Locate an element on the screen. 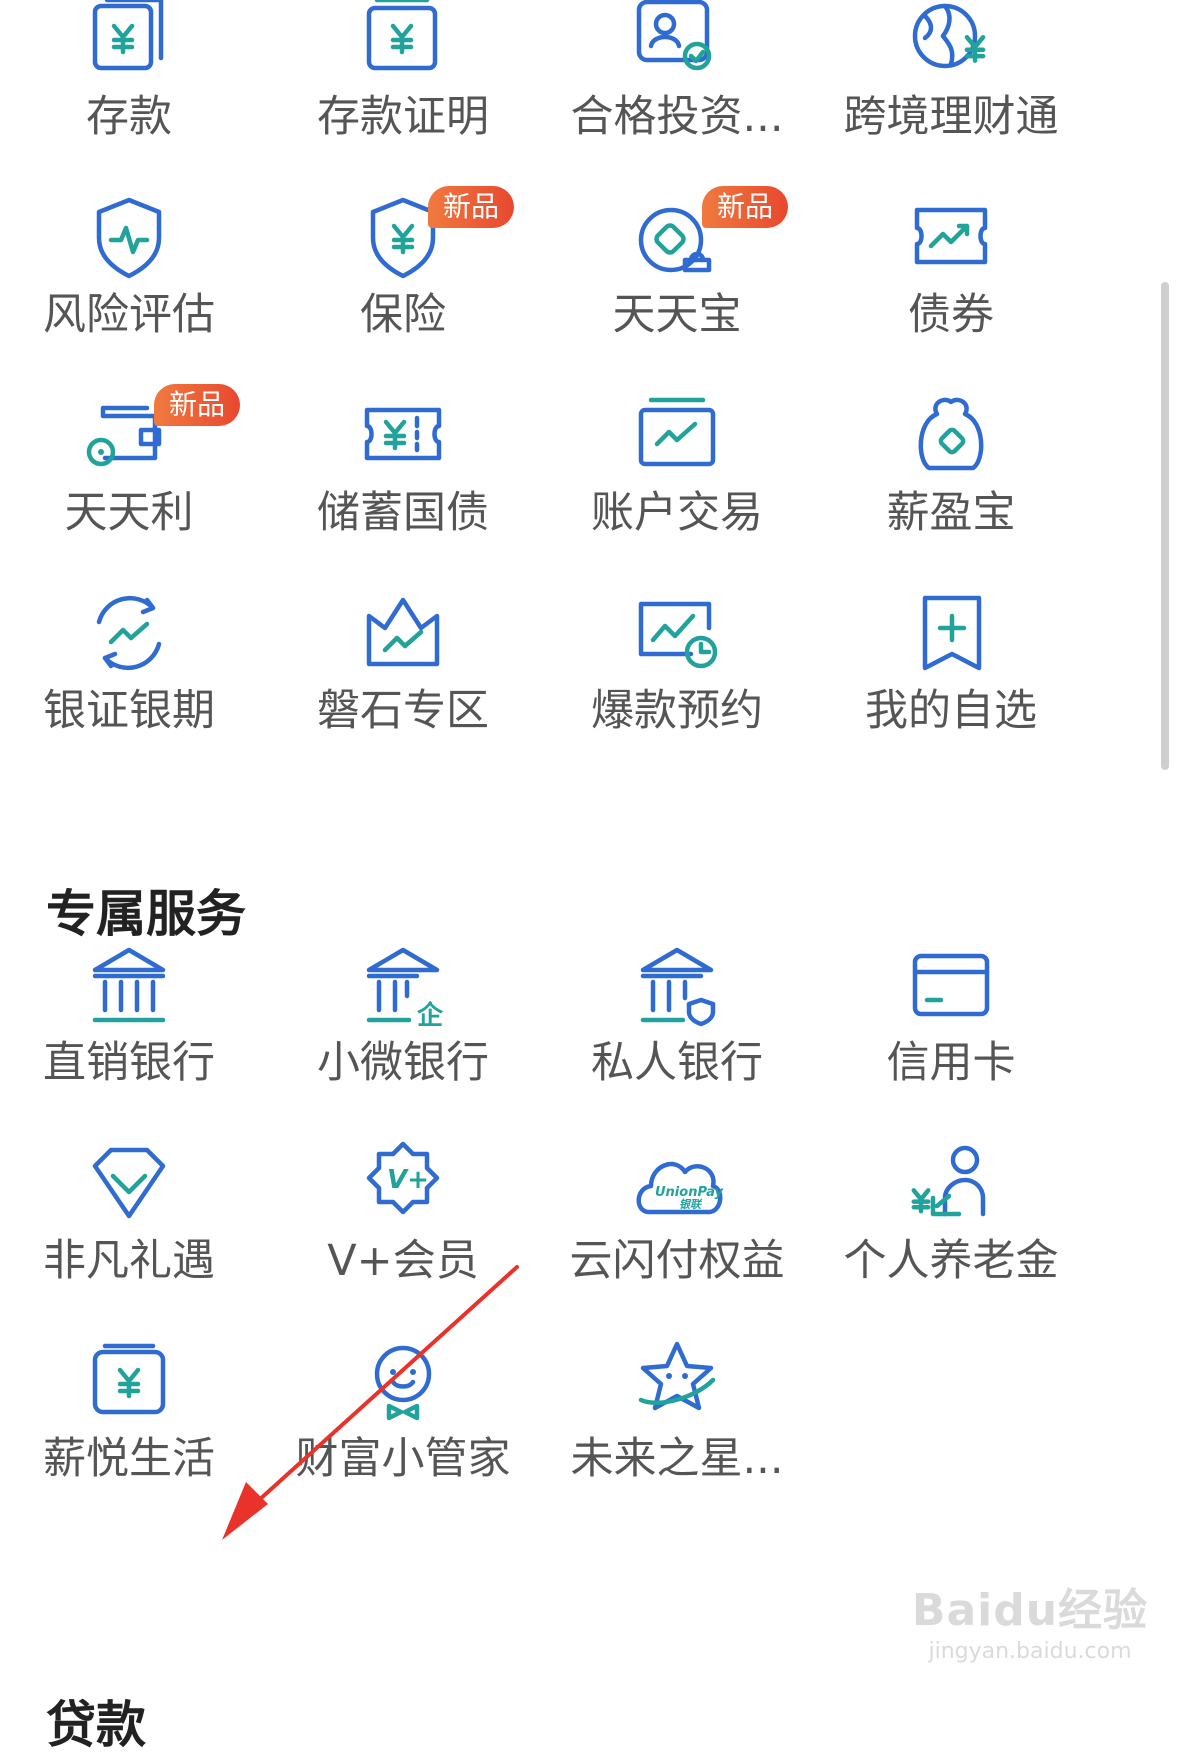  finance-tile-label: 爆款预约 is located at coordinates (677, 711).